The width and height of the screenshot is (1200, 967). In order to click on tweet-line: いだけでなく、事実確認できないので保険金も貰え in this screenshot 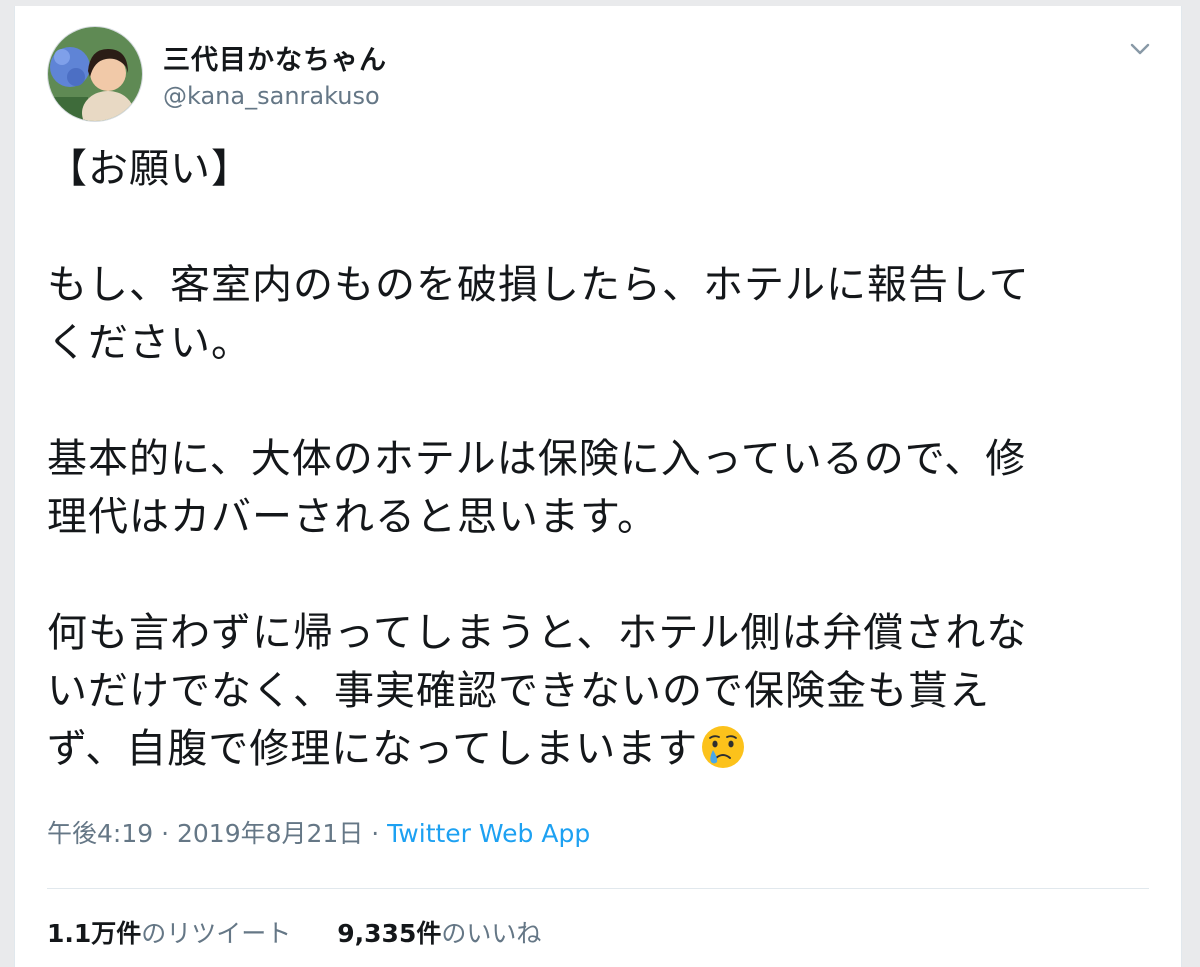, I will do `click(518, 691)`.